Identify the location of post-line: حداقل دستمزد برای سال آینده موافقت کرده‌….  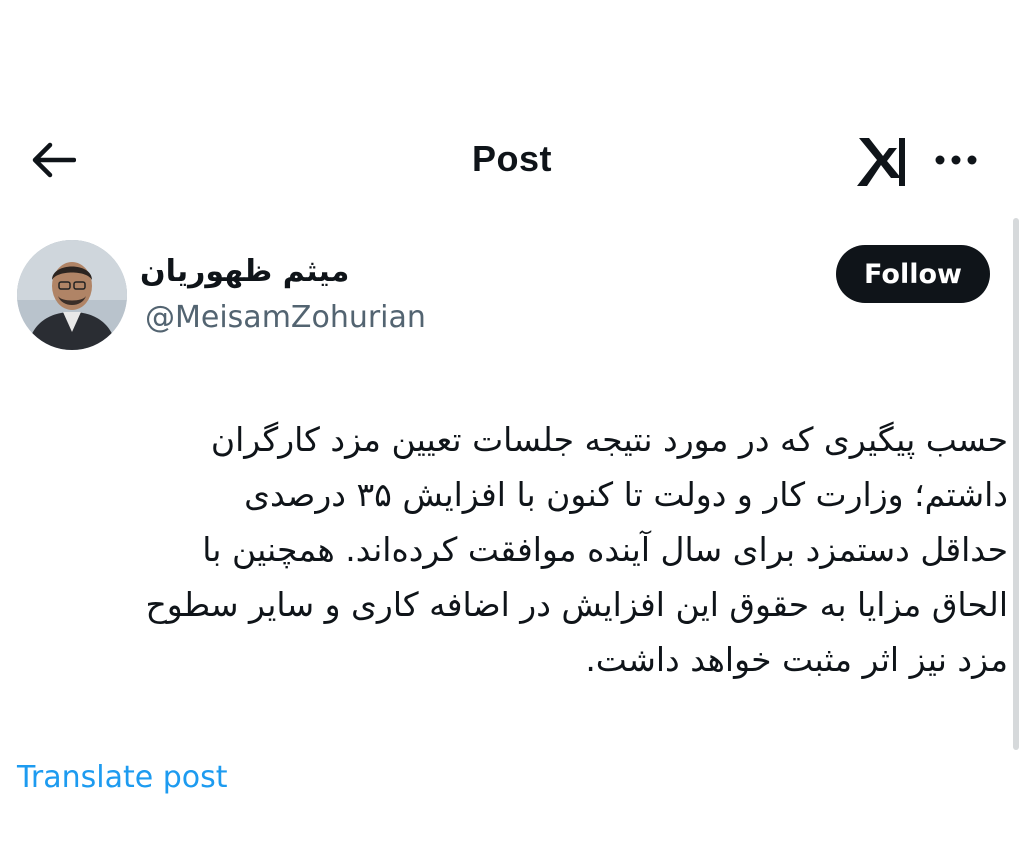
(605, 549).